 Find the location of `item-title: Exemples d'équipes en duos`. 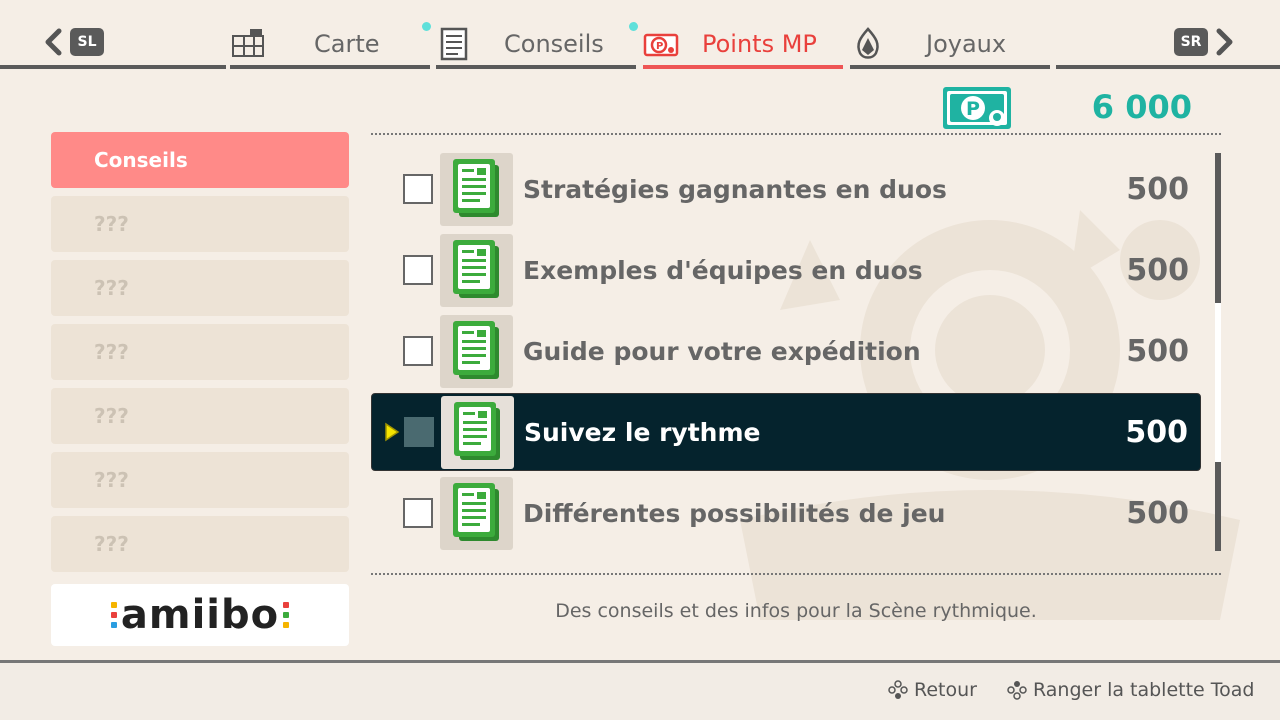

item-title: Exemples d'équipes en duos is located at coordinates (723, 270).